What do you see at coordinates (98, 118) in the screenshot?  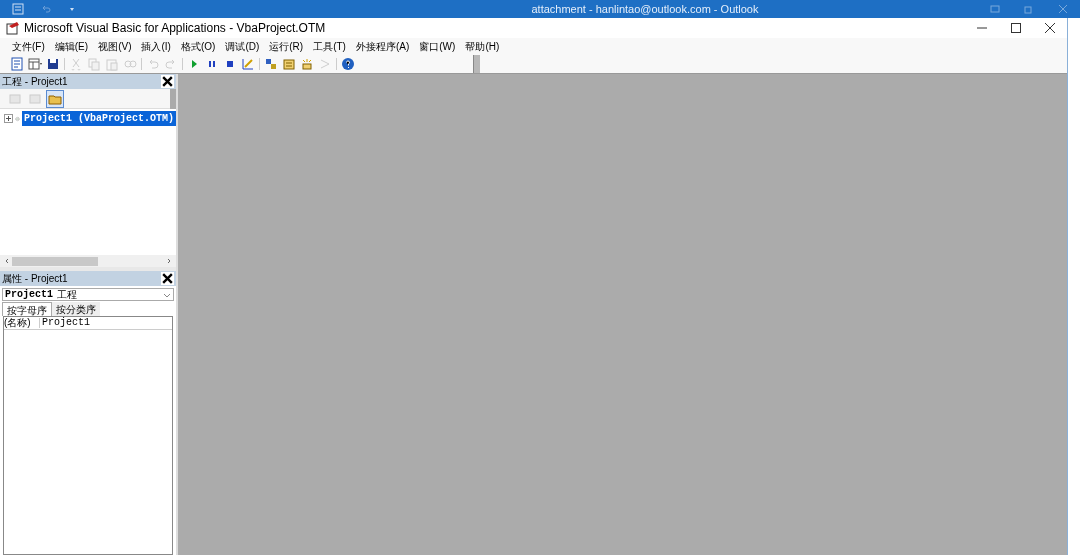 I see `tree-item: Project1 (VbaProject.OTM)` at bounding box center [98, 118].